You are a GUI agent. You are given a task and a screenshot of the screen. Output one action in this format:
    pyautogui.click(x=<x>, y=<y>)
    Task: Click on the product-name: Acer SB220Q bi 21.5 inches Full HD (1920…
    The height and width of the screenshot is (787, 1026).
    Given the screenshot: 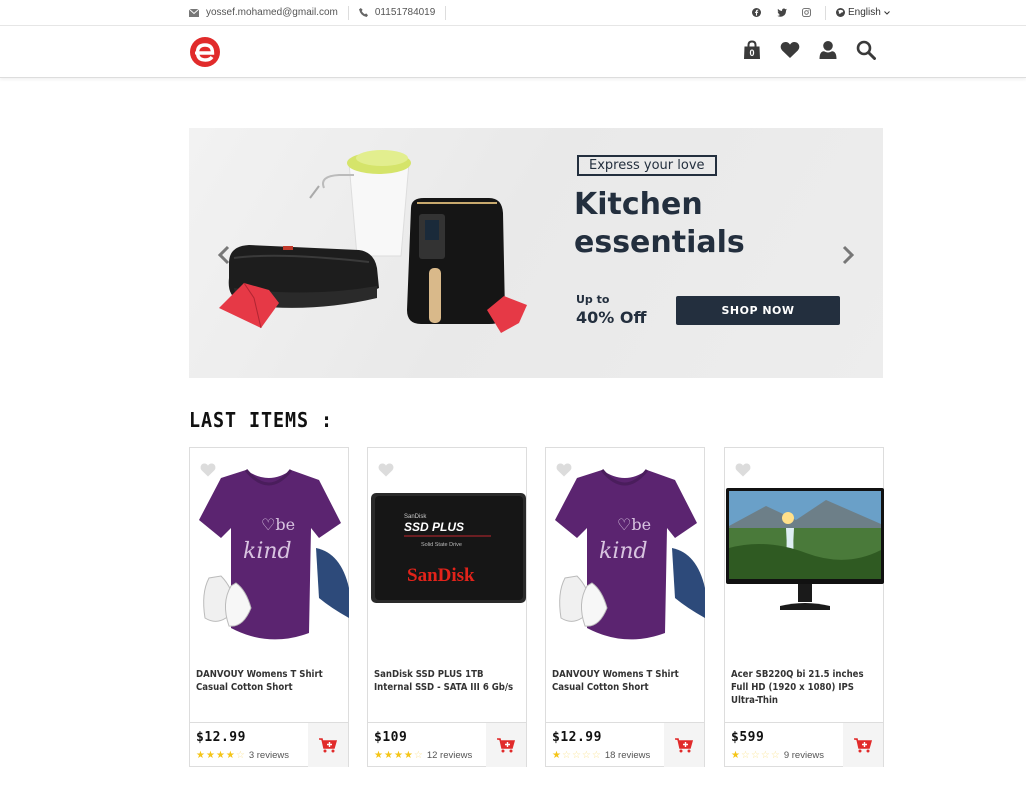 What is the action you would take?
    pyautogui.click(x=804, y=687)
    